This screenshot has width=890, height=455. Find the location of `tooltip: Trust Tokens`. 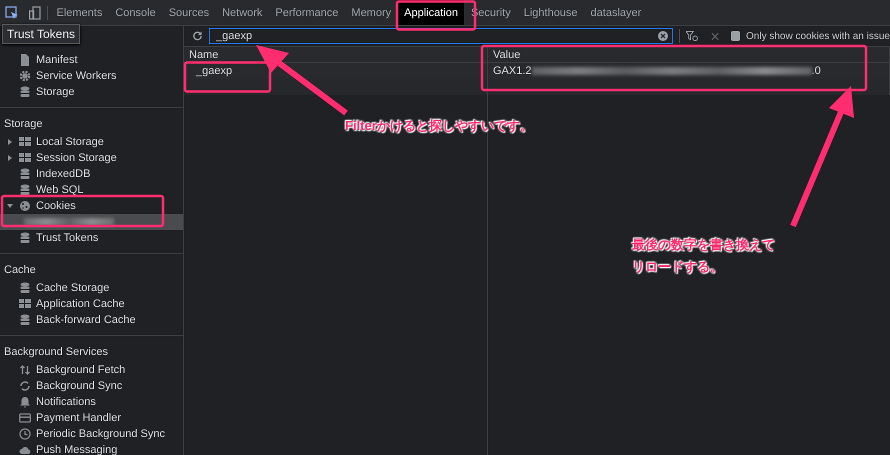

tooltip: Trust Tokens is located at coordinates (41, 34).